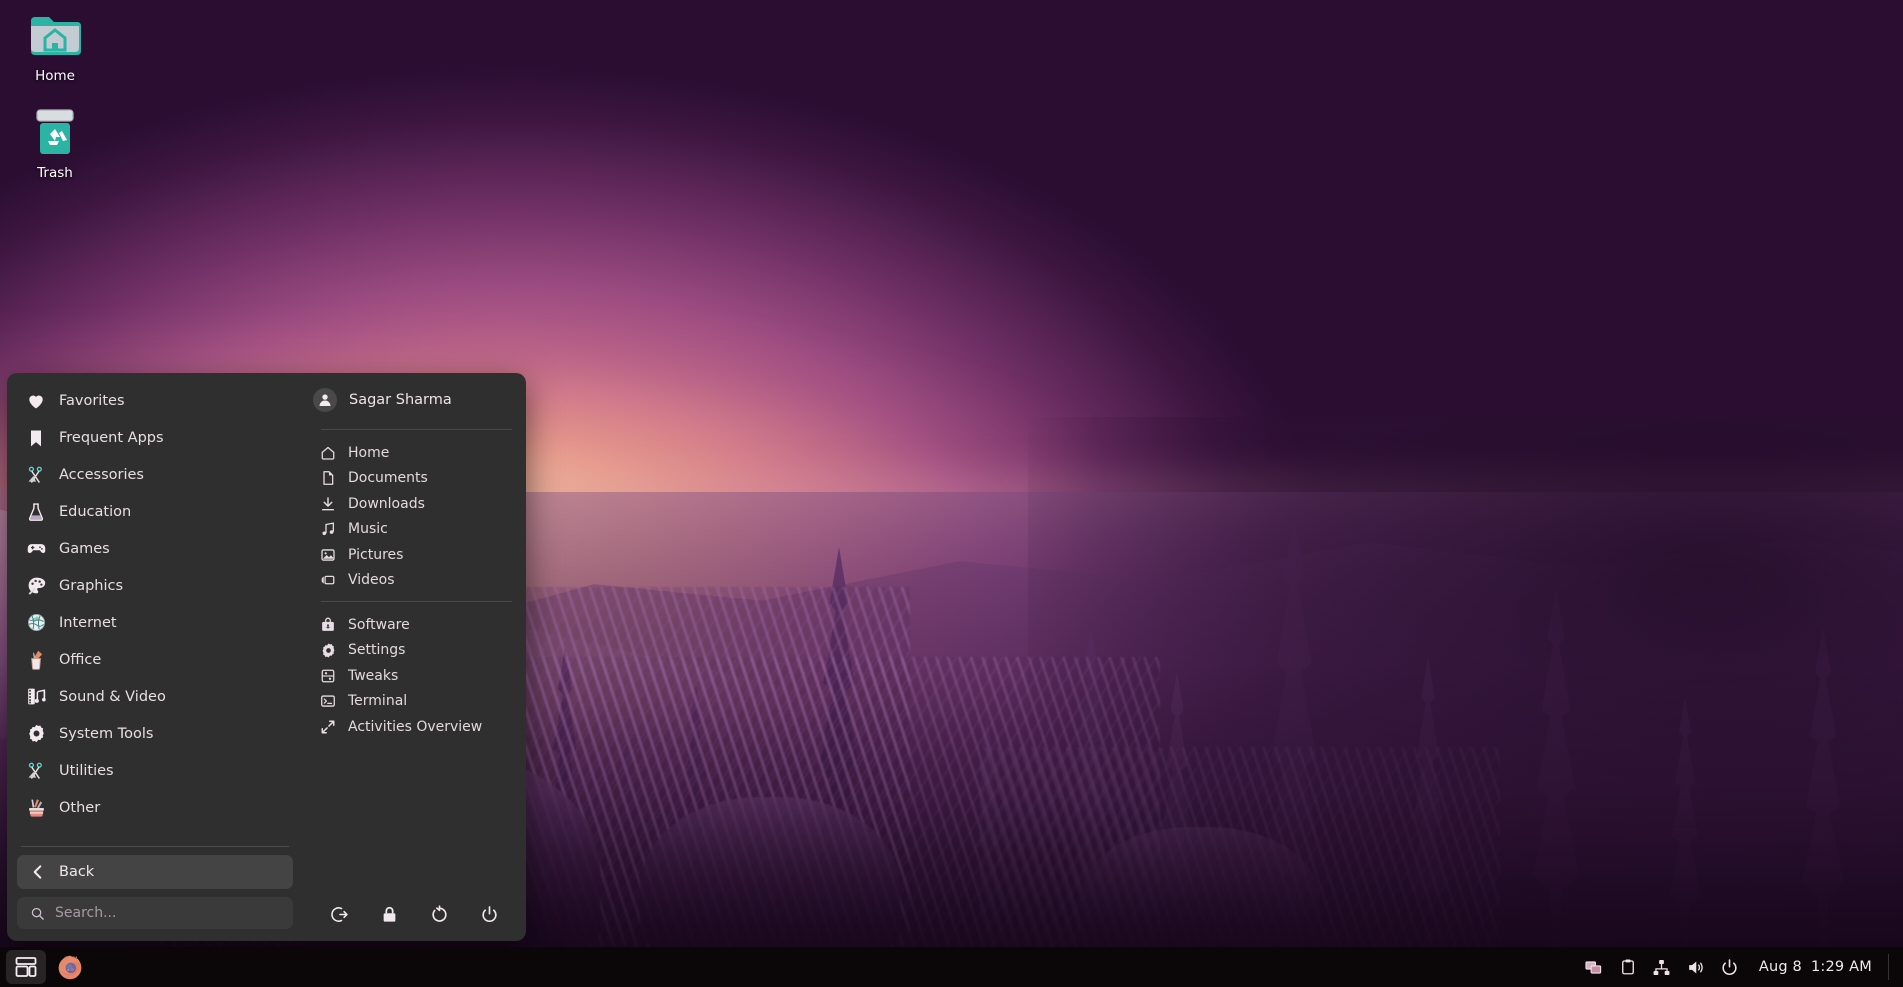 This screenshot has height=987, width=1903. Describe the element at coordinates (80, 659) in the screenshot. I see `category-label: Office` at that location.